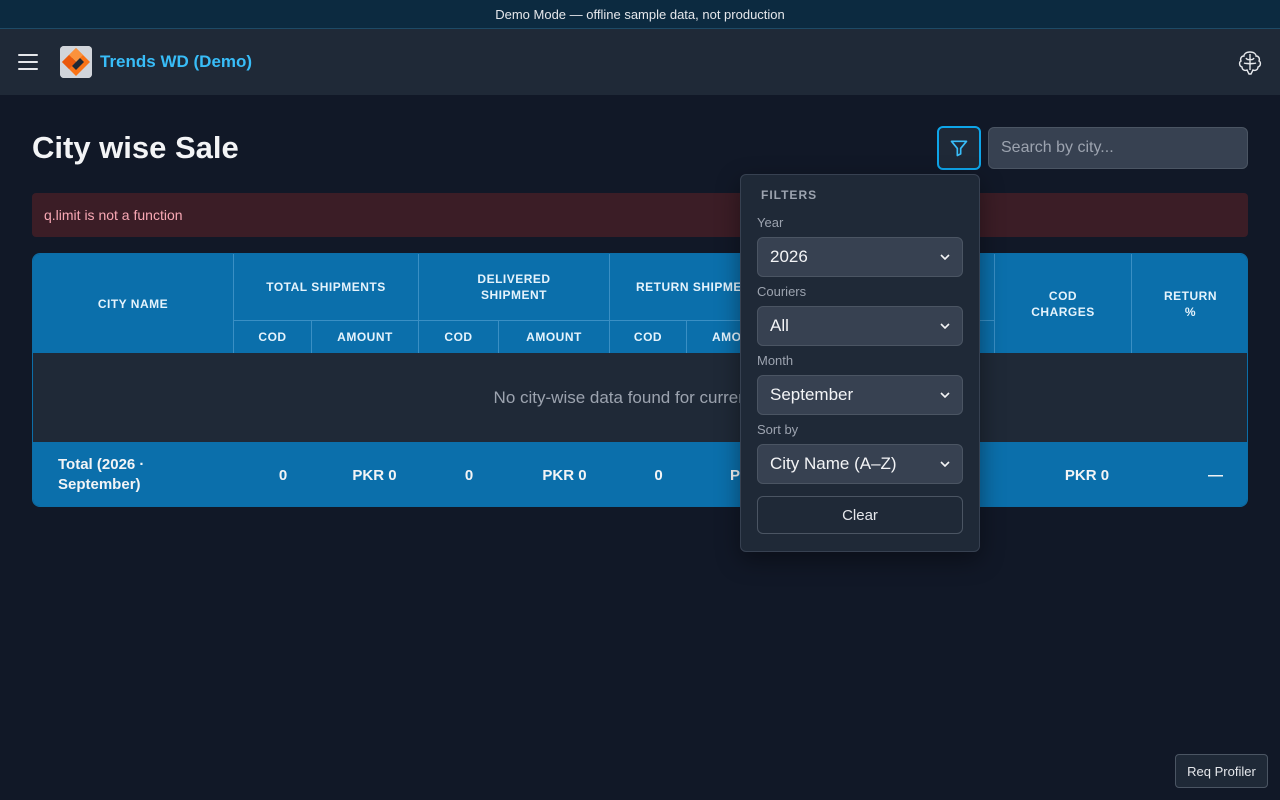  Describe the element at coordinates (640, 62) in the screenshot. I see `top-navigation-bar: Trends WD (Demo)` at that location.